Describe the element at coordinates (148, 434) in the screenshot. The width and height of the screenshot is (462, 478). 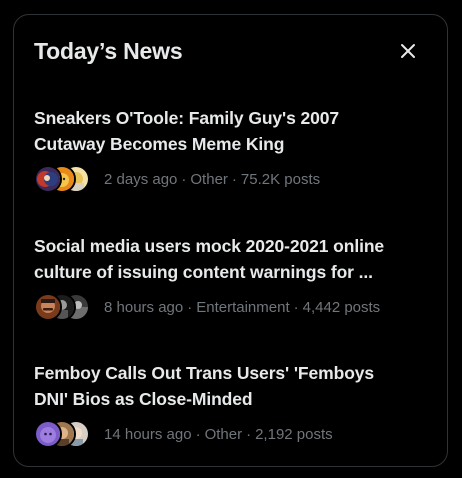
I see `news-time: 14 hours ago` at that location.